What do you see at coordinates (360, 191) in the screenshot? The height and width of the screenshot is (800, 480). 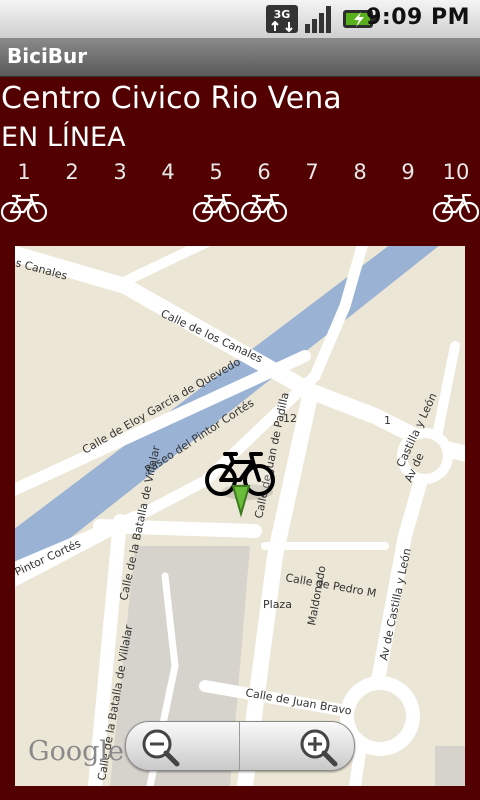 I see `bike-slot: 8` at bounding box center [360, 191].